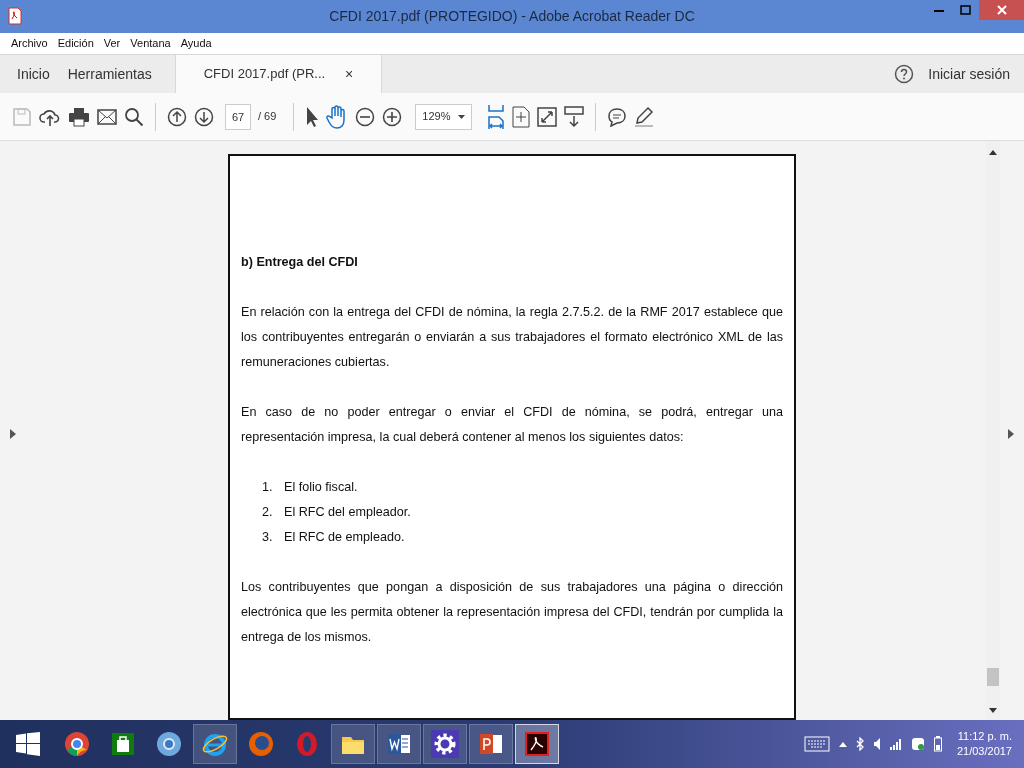 This screenshot has width=1024, height=768. Describe the element at coordinates (77, 744) in the screenshot. I see `chrome-icon` at that location.